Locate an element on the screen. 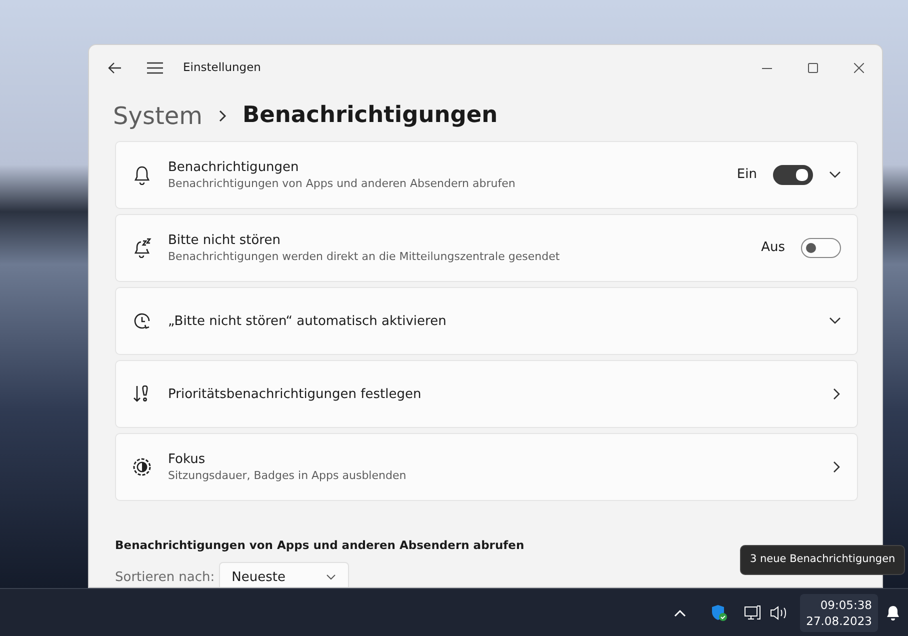 The height and width of the screenshot is (636, 908). breadcrumb-link: System is located at coordinates (157, 116).